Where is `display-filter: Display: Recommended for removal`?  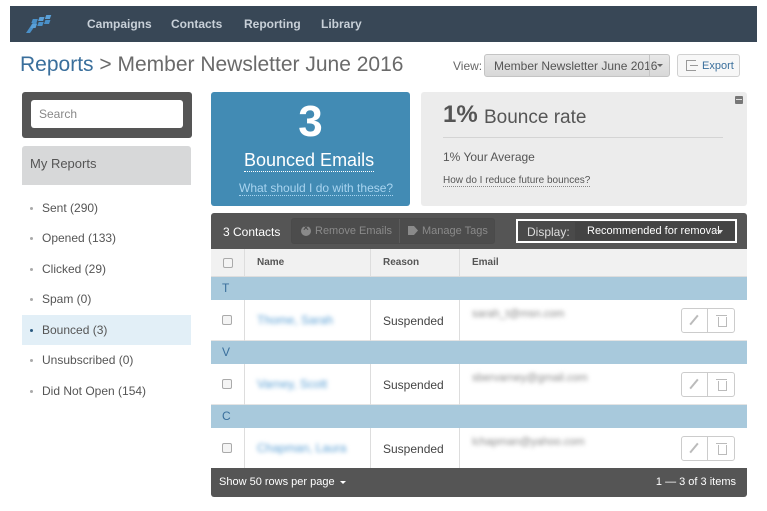
display-filter: Display: Recommended for removal is located at coordinates (626, 231).